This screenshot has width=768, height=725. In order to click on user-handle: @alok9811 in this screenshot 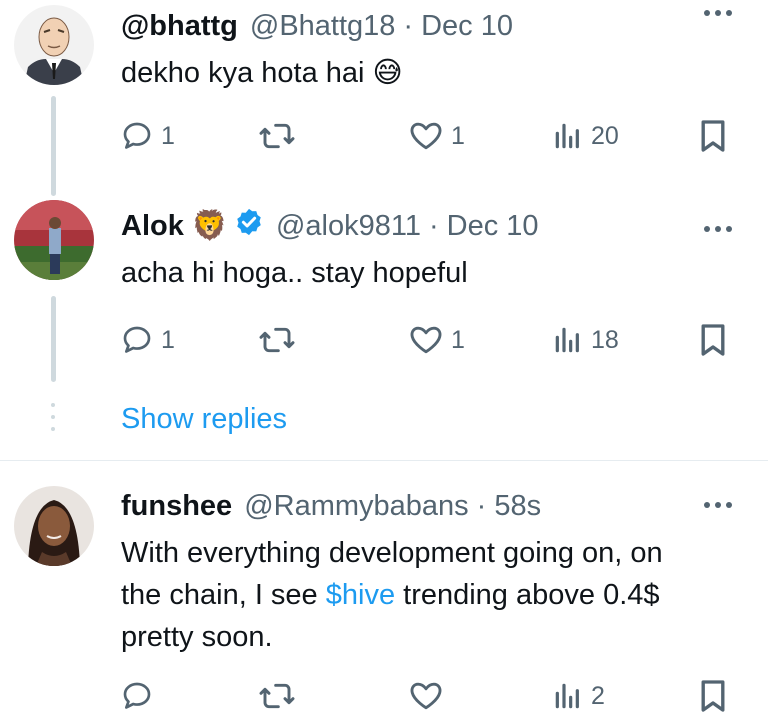, I will do `click(348, 226)`.